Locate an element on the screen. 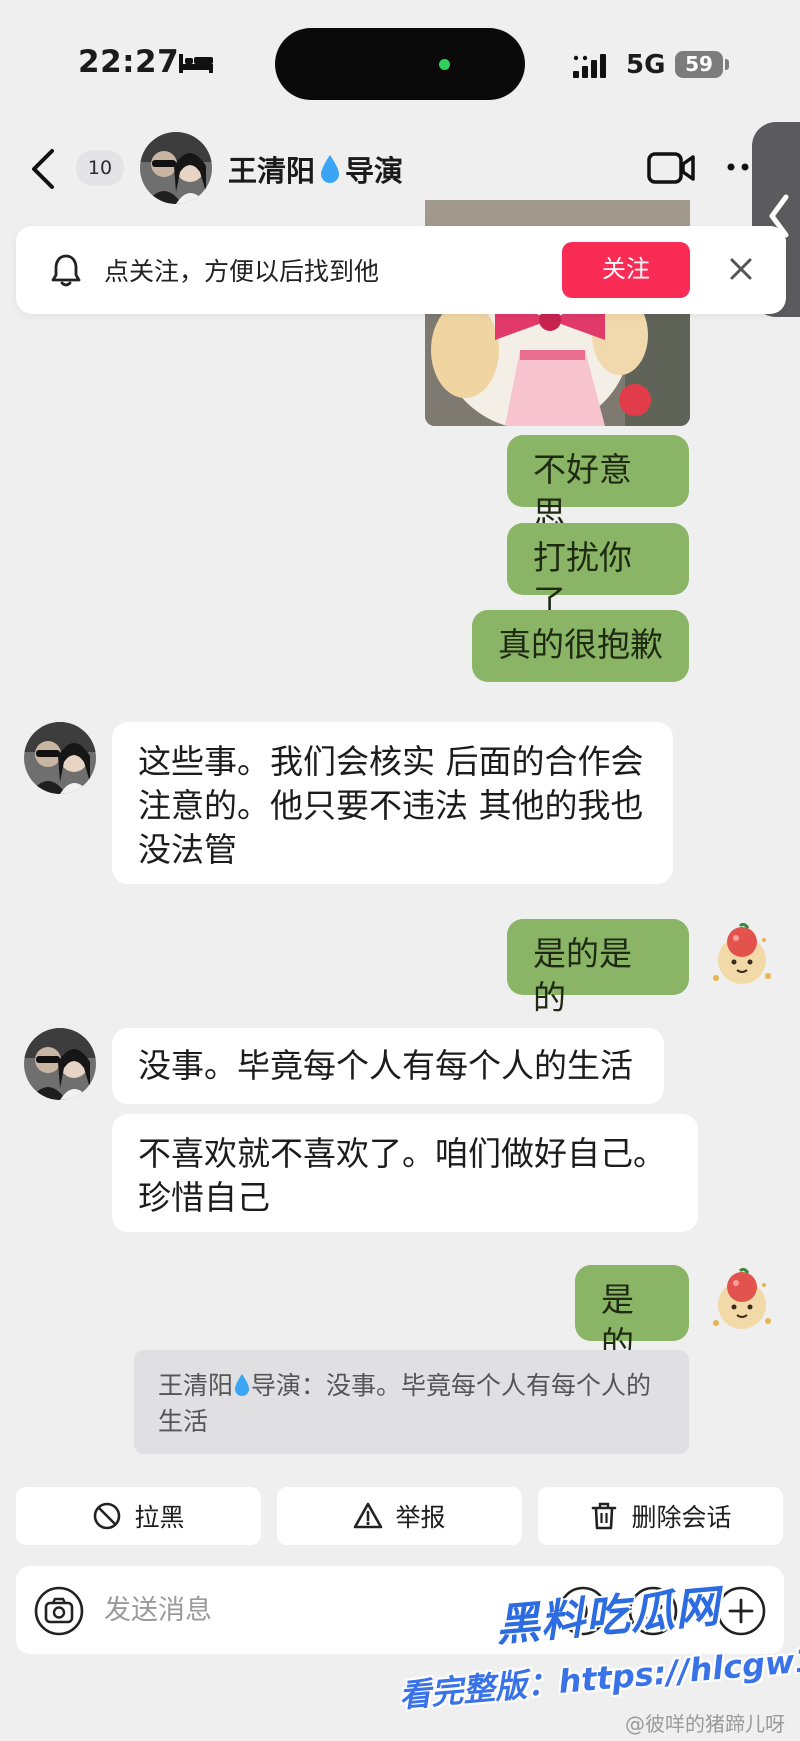 This screenshot has height=1741, width=800. delete-label: 删除会话 is located at coordinates (681, 1517).